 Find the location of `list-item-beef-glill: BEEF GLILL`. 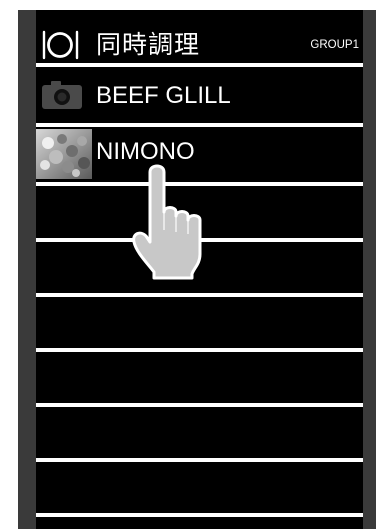

list-item-beef-glill: BEEF GLILL is located at coordinates (199, 94).